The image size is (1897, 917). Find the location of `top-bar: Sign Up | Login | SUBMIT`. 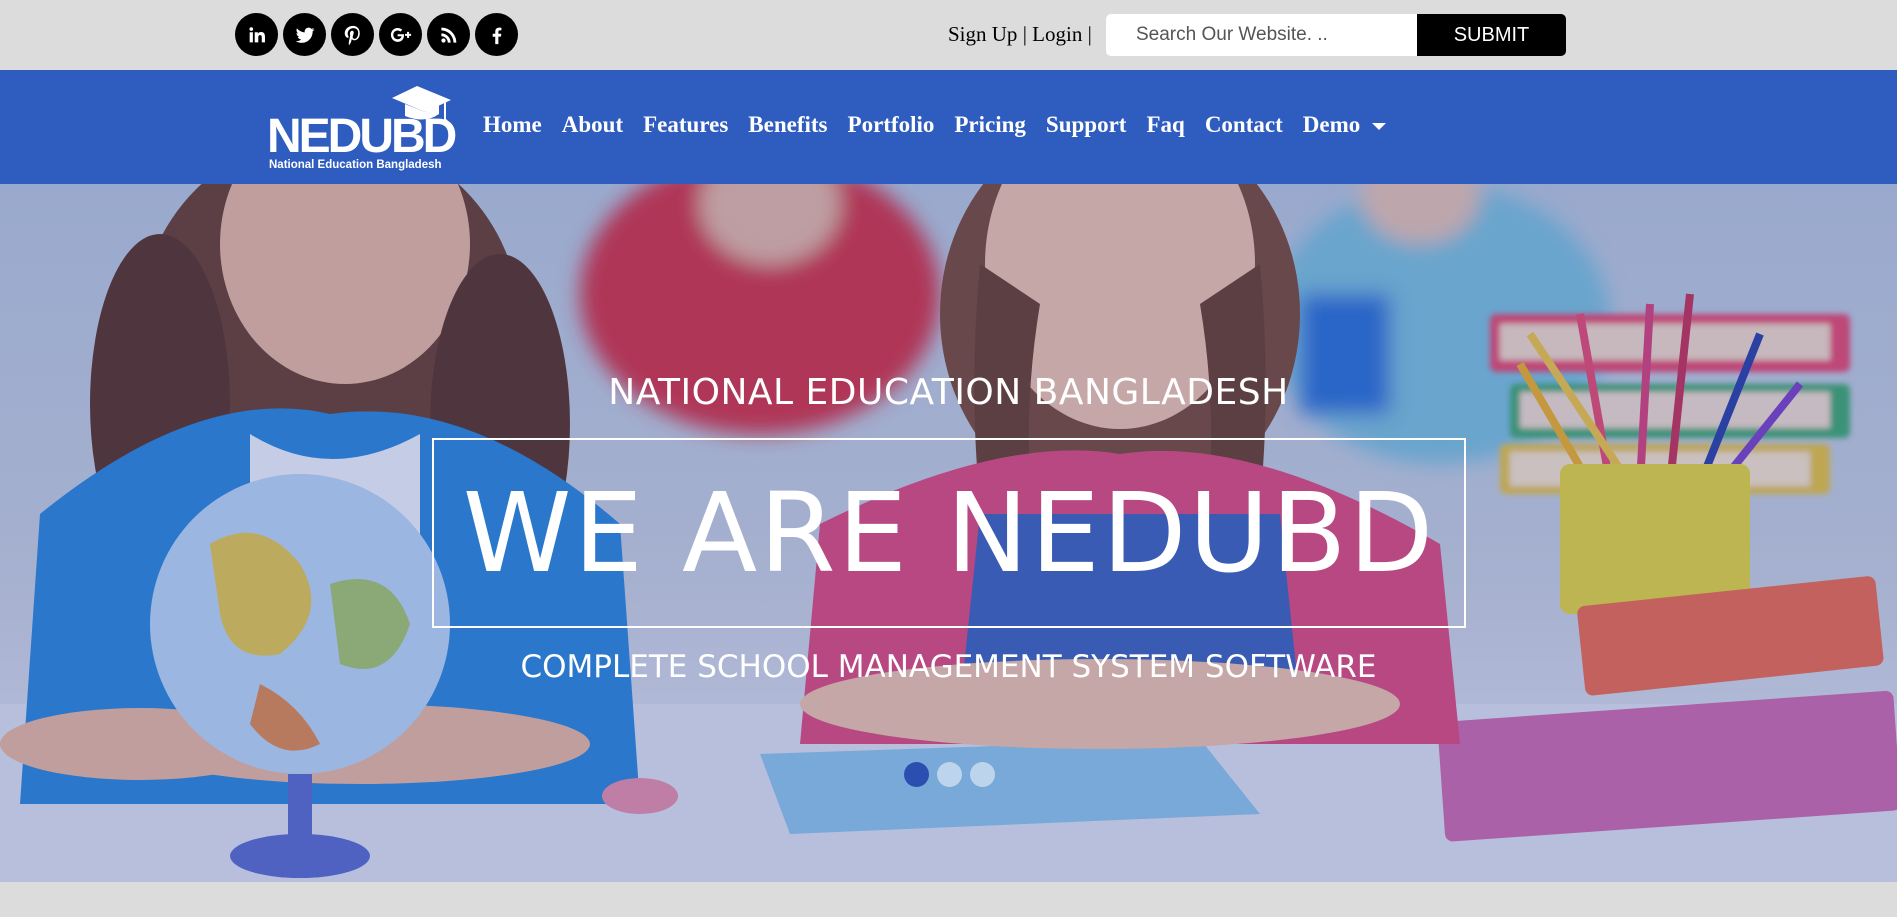

top-bar: Sign Up | Login | SUBMIT is located at coordinates (948, 35).